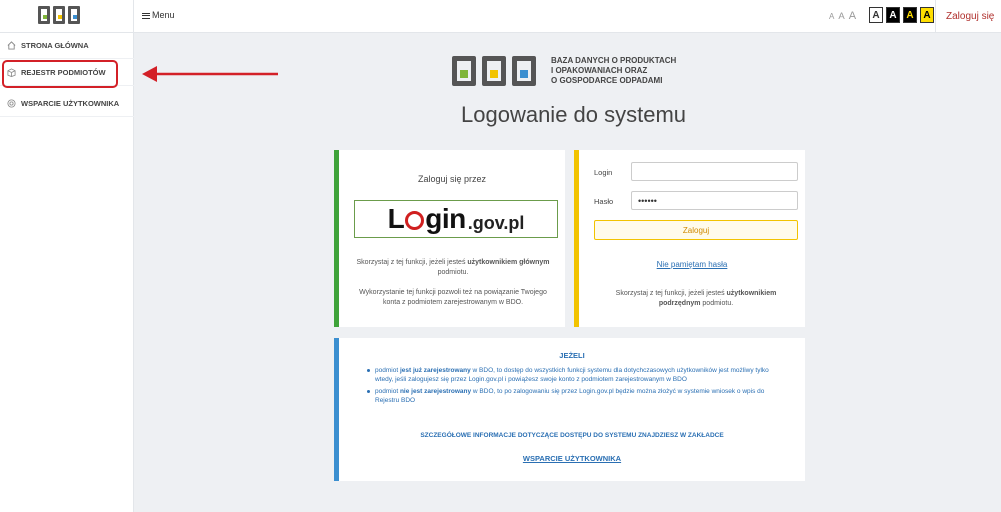 This screenshot has width=1001, height=512. Describe the element at coordinates (435, 370) in the screenshot. I see `info-bold: jest już zarejestrowany` at that location.